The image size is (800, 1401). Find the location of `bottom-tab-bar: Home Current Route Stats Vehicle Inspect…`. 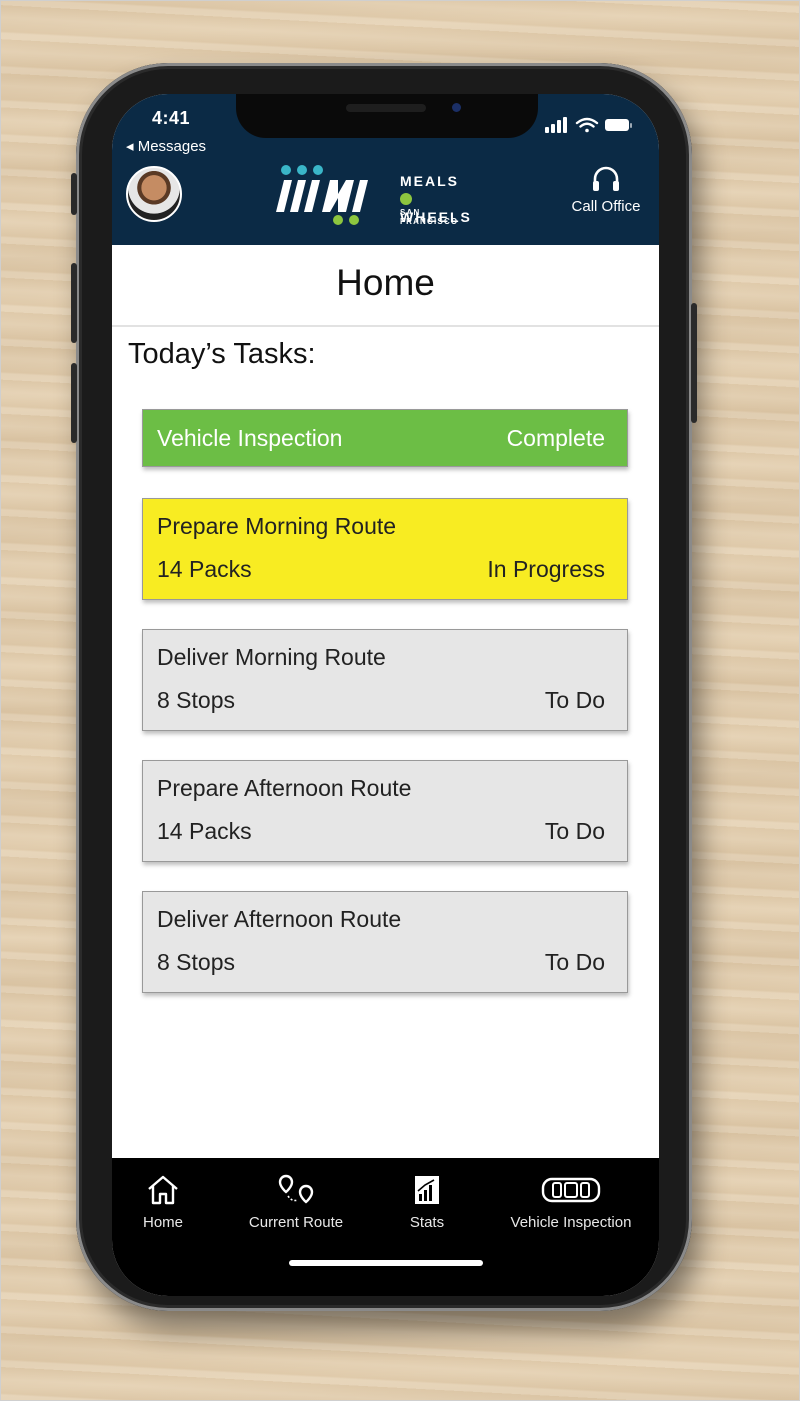

bottom-tab-bar: Home Current Route Stats Vehicle Inspect… is located at coordinates (385, 1227).